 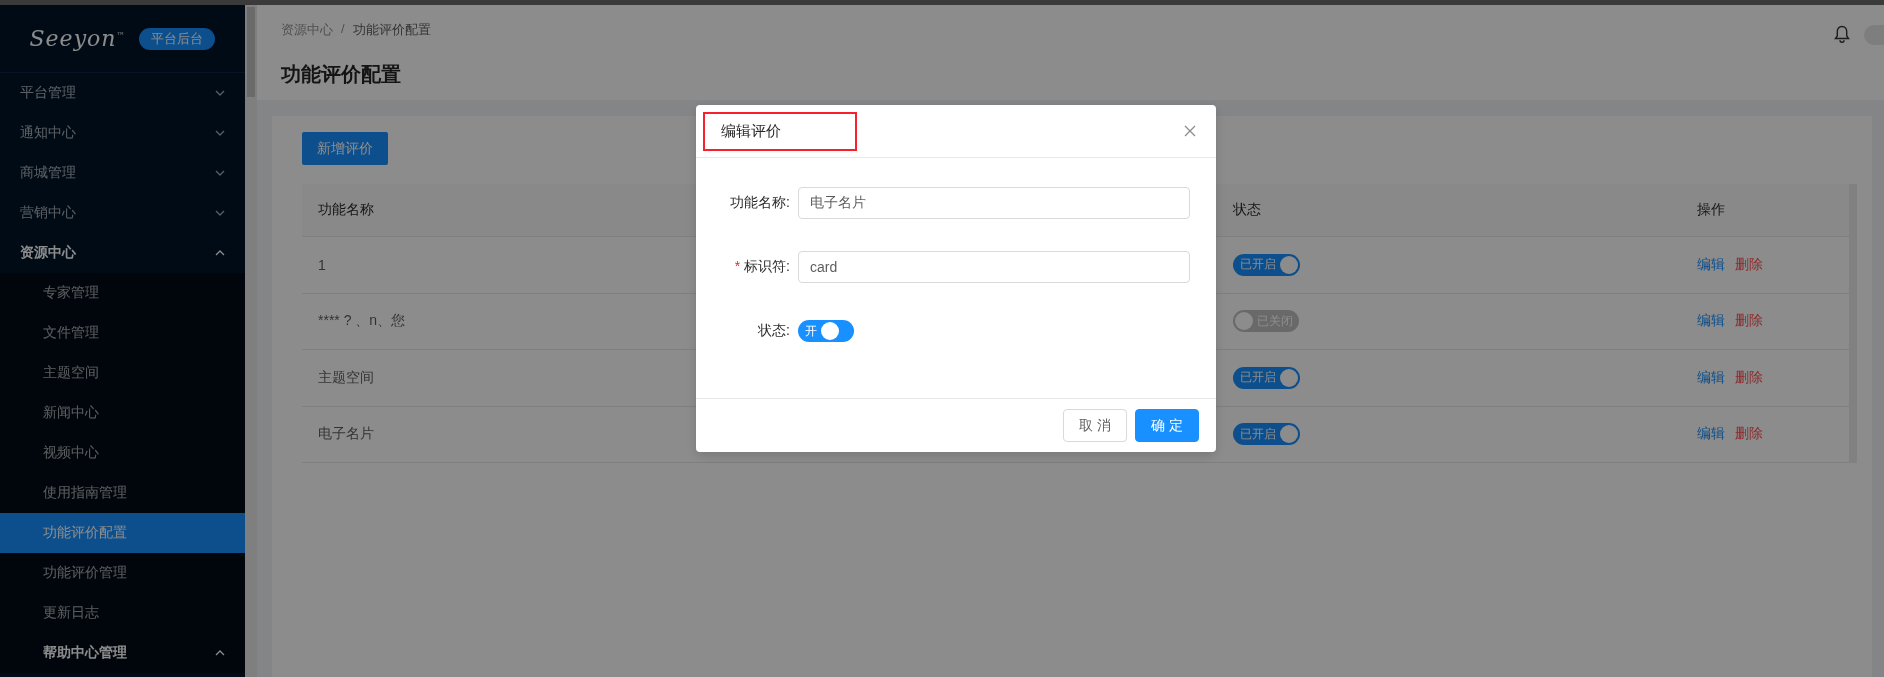 What do you see at coordinates (759, 203) in the screenshot?
I see `field-label: 功能名称:` at bounding box center [759, 203].